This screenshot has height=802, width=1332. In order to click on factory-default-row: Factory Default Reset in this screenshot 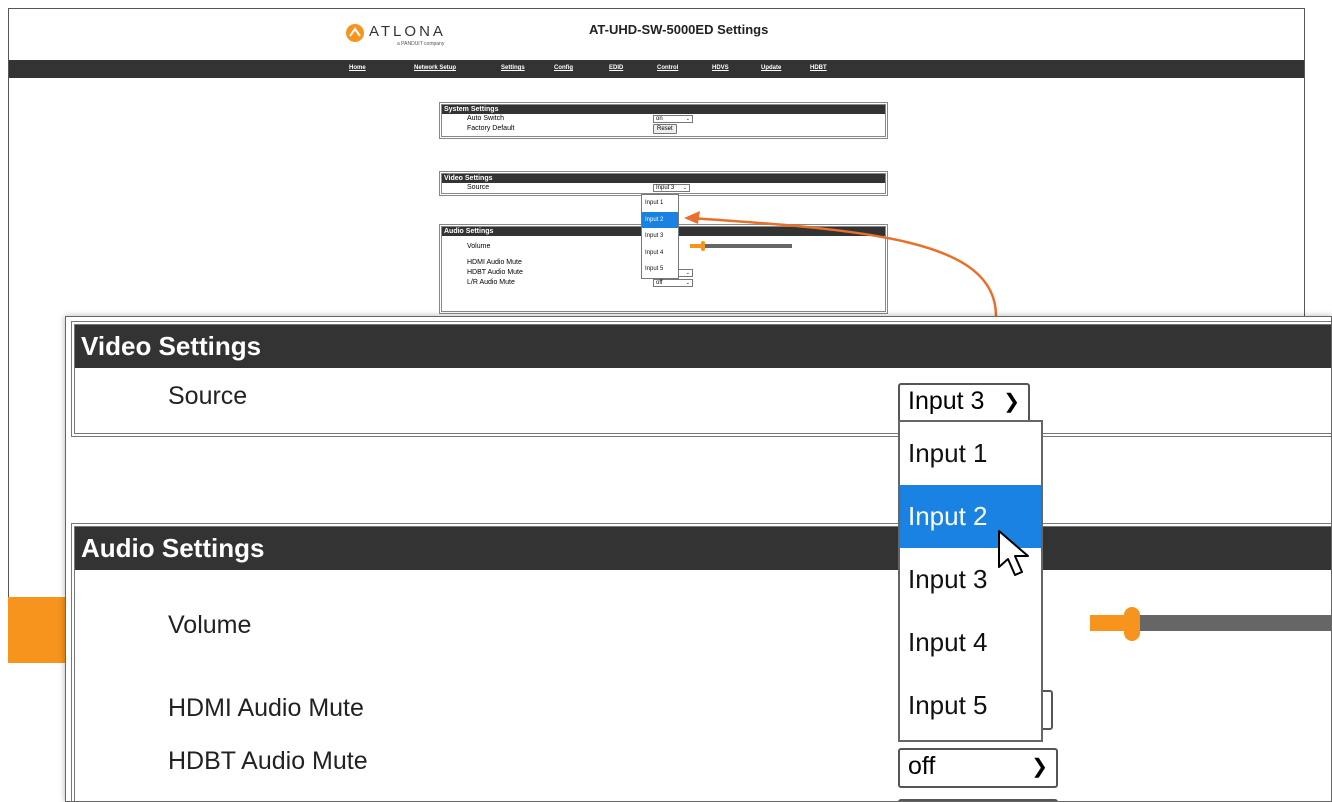, I will do `click(663, 130)`.